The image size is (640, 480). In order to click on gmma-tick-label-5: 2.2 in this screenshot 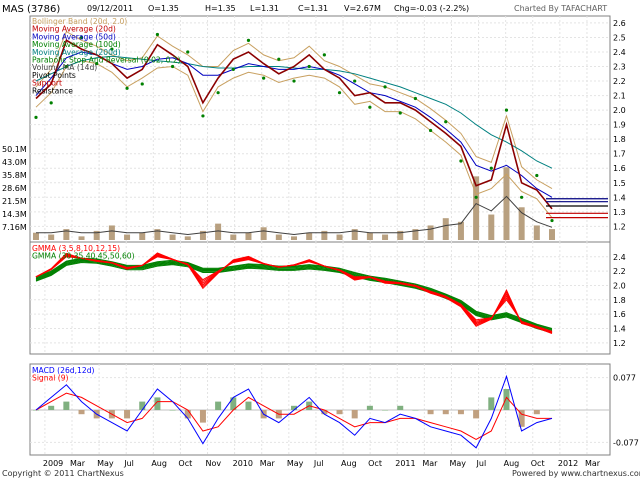, I will do `click(619, 271)`.